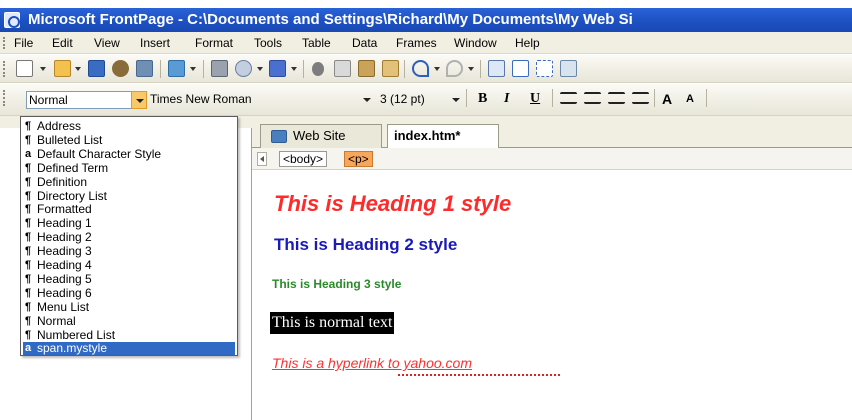 The width and height of the screenshot is (852, 420). Describe the element at coordinates (96, 68) in the screenshot. I see `save-icon` at that location.